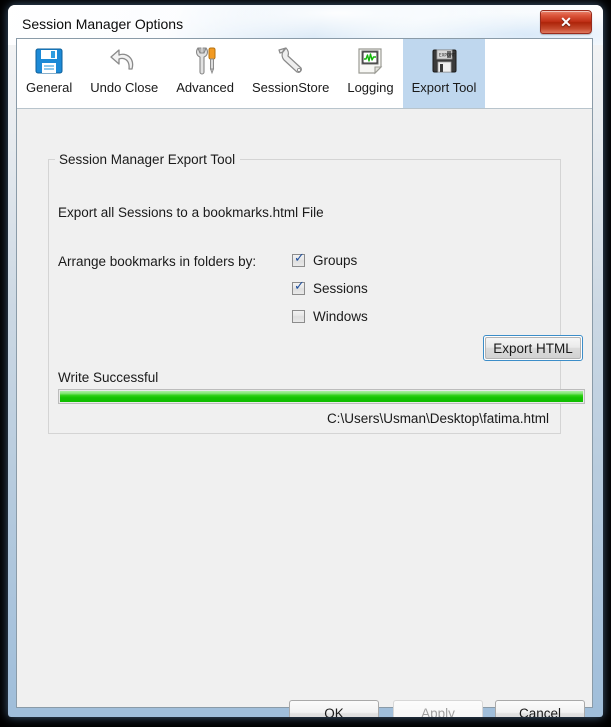 The width and height of the screenshot is (611, 727). Describe the element at coordinates (290, 60) in the screenshot. I see `wrench-icon` at that location.